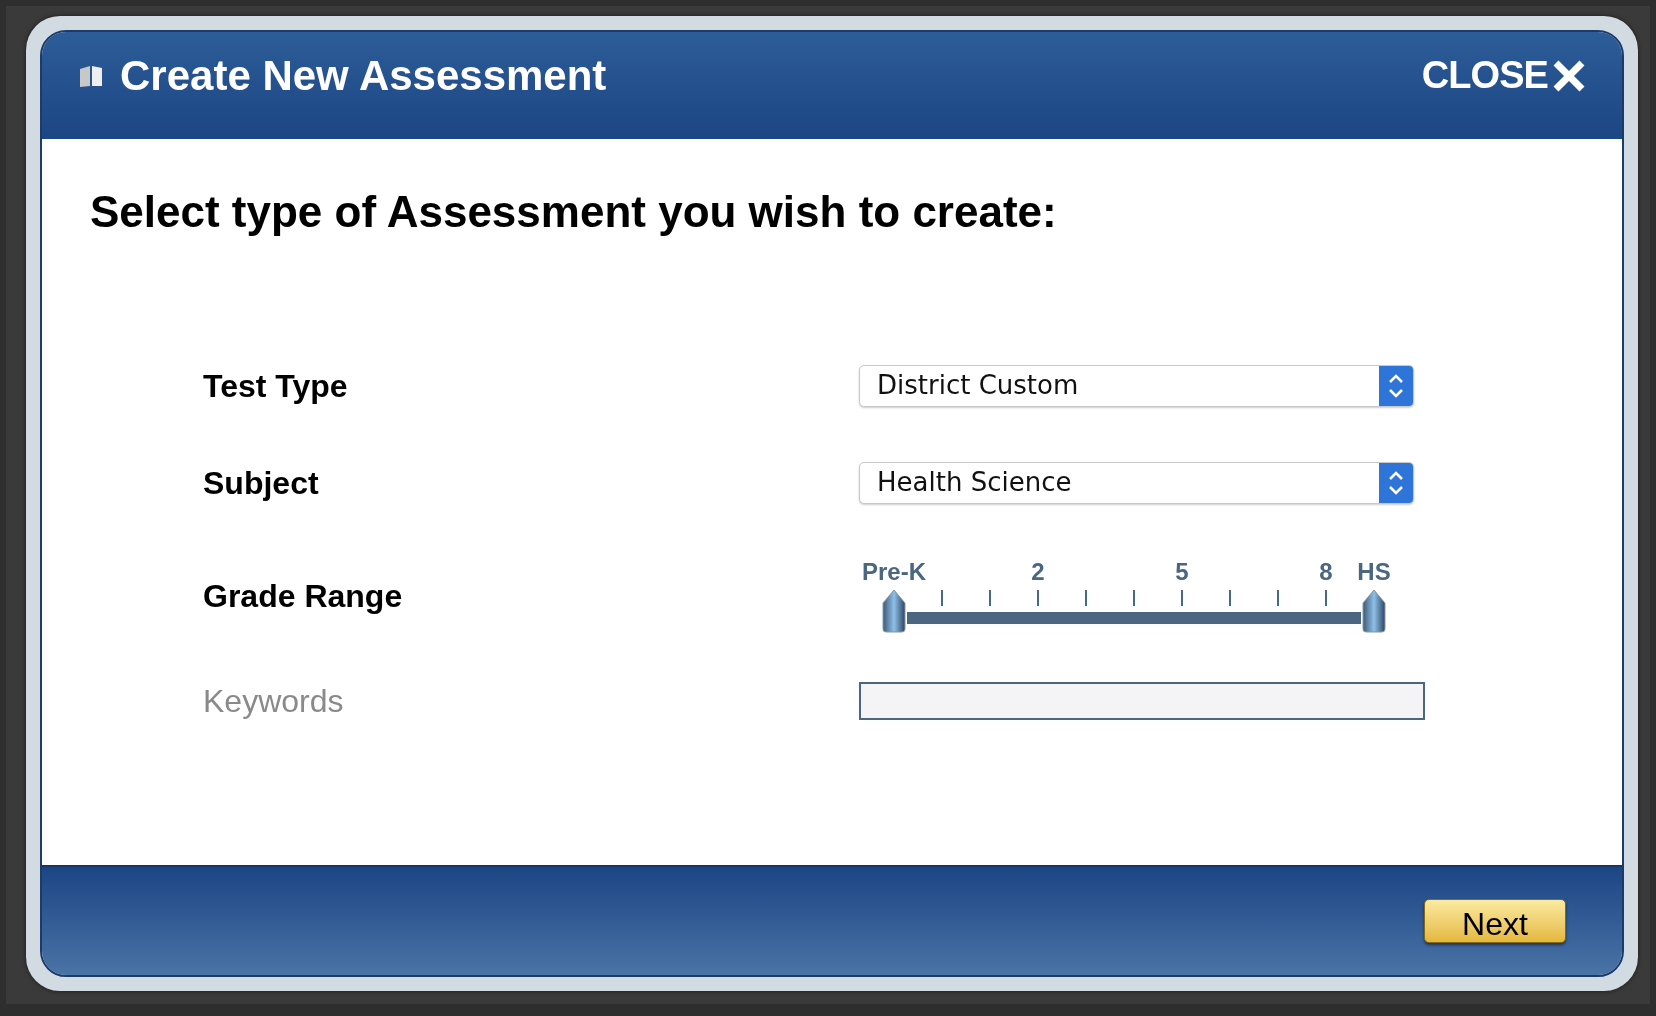 The image size is (1656, 1016). What do you see at coordinates (894, 572) in the screenshot?
I see `scale-label: Pre-K` at bounding box center [894, 572].